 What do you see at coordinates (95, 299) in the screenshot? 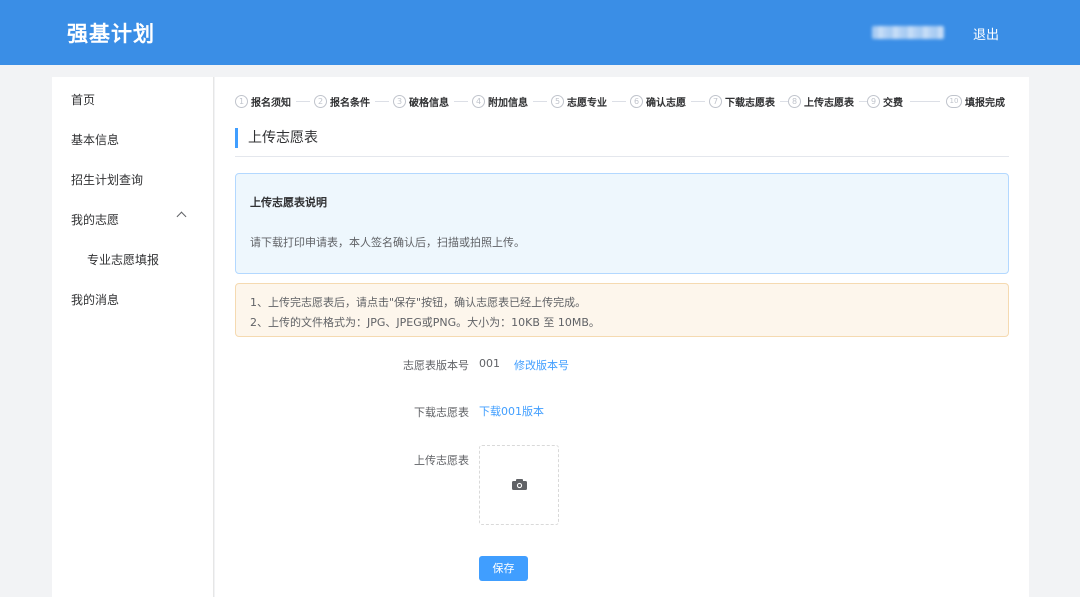
I see `sidebar-item-messages: 我的消息` at bounding box center [95, 299].